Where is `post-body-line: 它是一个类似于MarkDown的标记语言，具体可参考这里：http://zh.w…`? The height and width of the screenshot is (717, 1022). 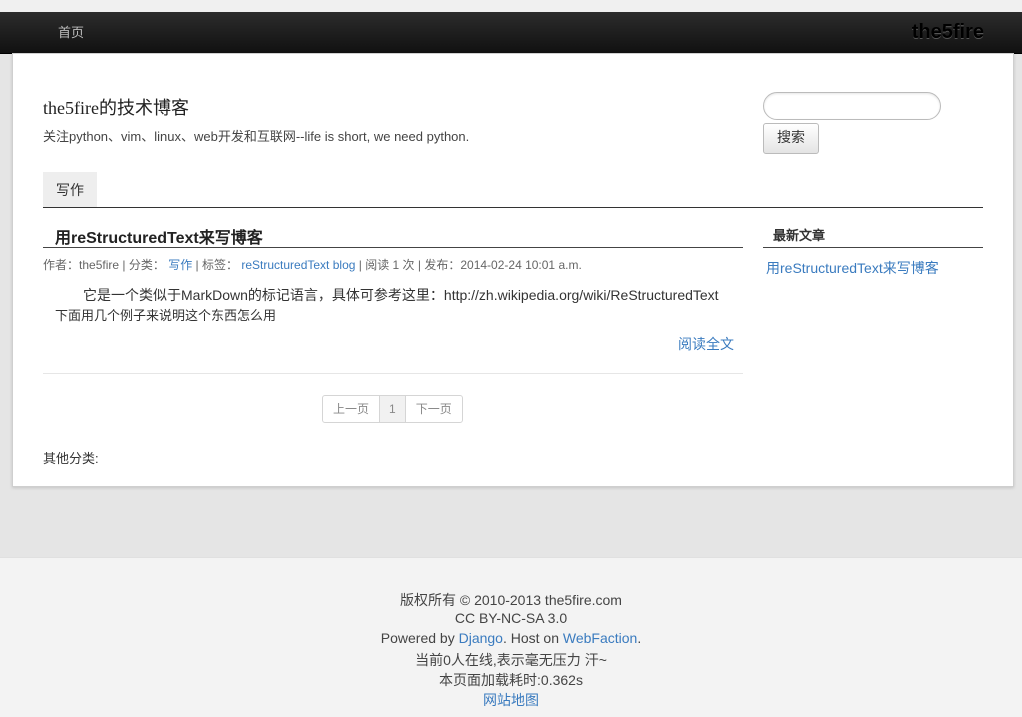
post-body-line: 它是一个类似于MarkDown的标记语言，具体可参考这里：http://zh.w… is located at coordinates (401, 295).